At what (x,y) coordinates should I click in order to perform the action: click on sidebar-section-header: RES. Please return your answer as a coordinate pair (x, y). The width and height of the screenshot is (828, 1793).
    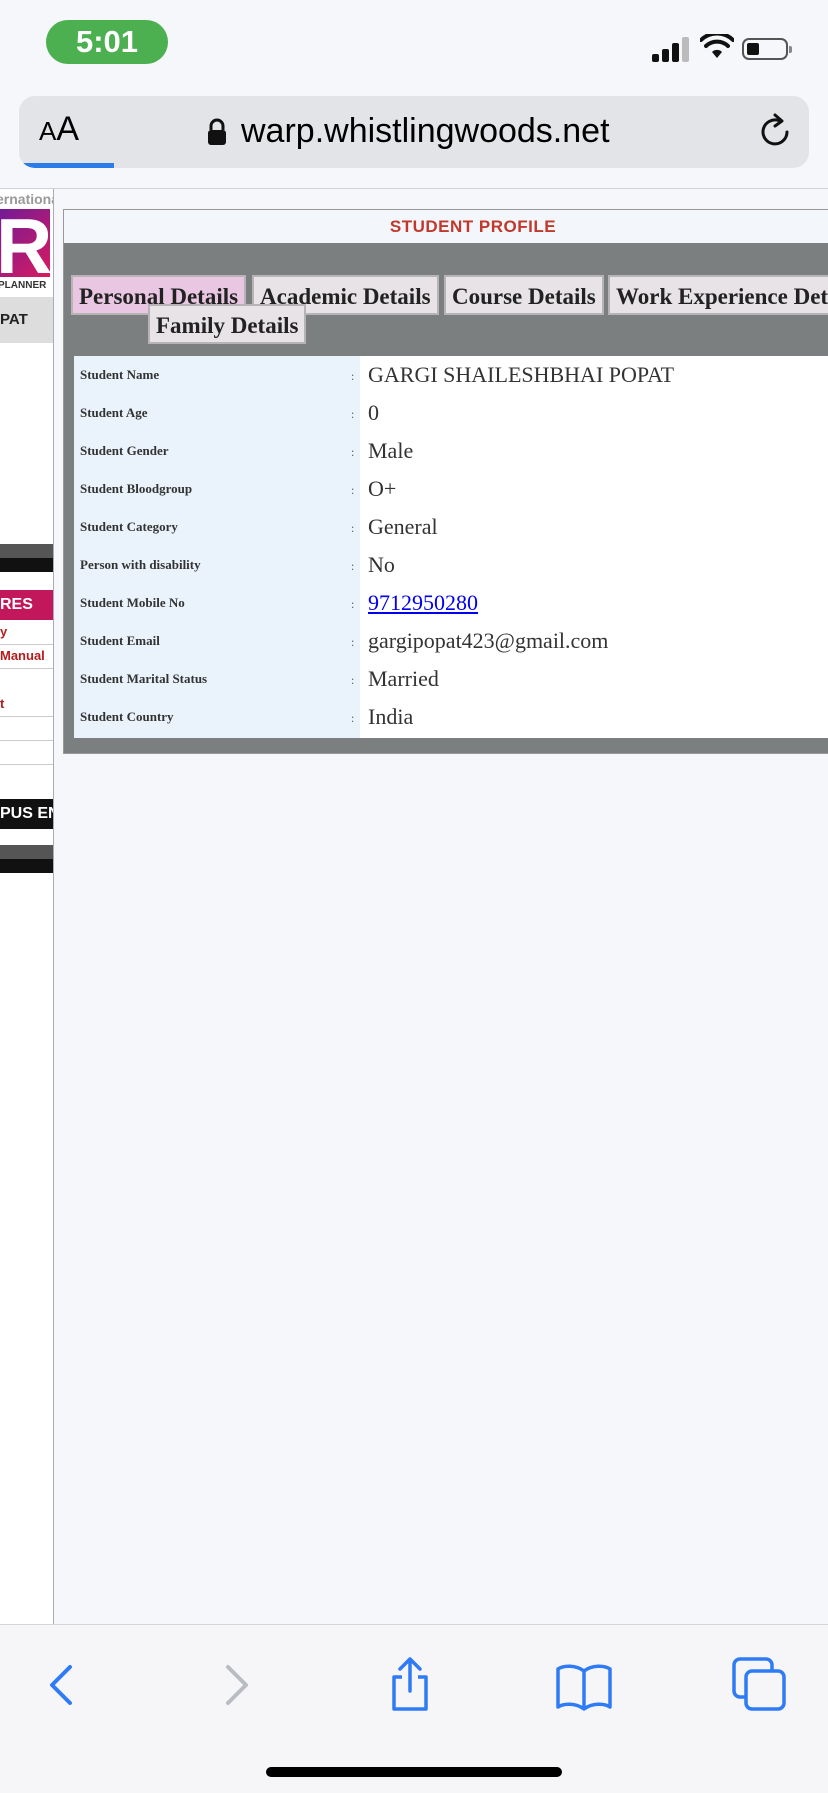
    Looking at the image, I should click on (26, 605).